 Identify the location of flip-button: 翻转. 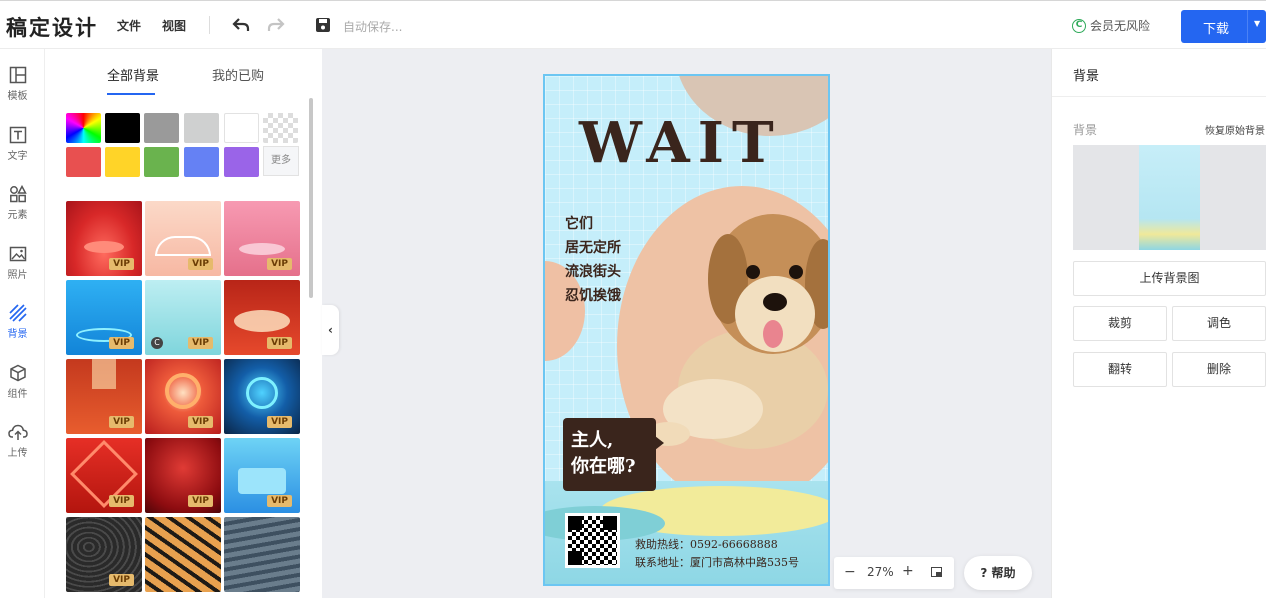
(1120, 369).